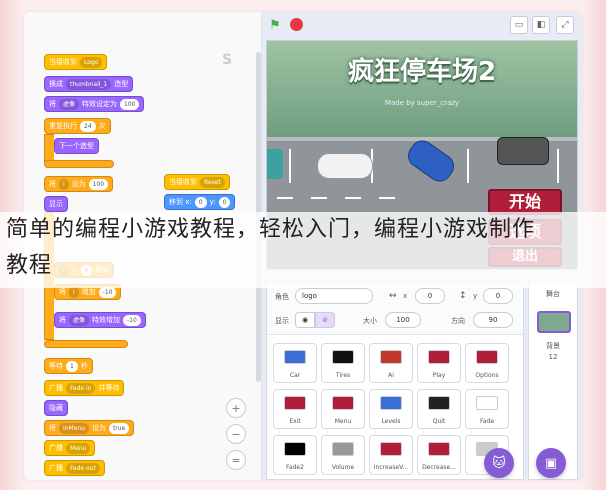  What do you see at coordinates (295, 375) in the screenshot?
I see `sprite-name: Car` at bounding box center [295, 375].